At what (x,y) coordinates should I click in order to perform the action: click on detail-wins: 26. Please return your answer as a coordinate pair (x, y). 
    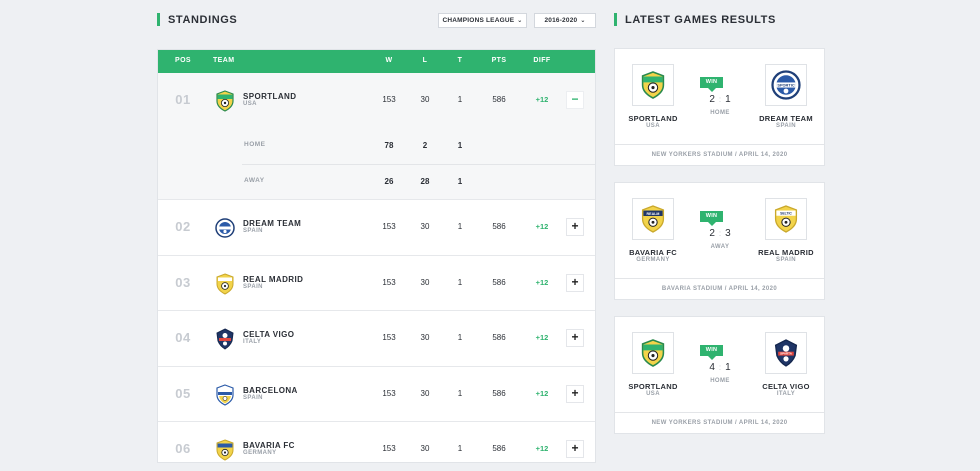
    Looking at the image, I should click on (389, 181).